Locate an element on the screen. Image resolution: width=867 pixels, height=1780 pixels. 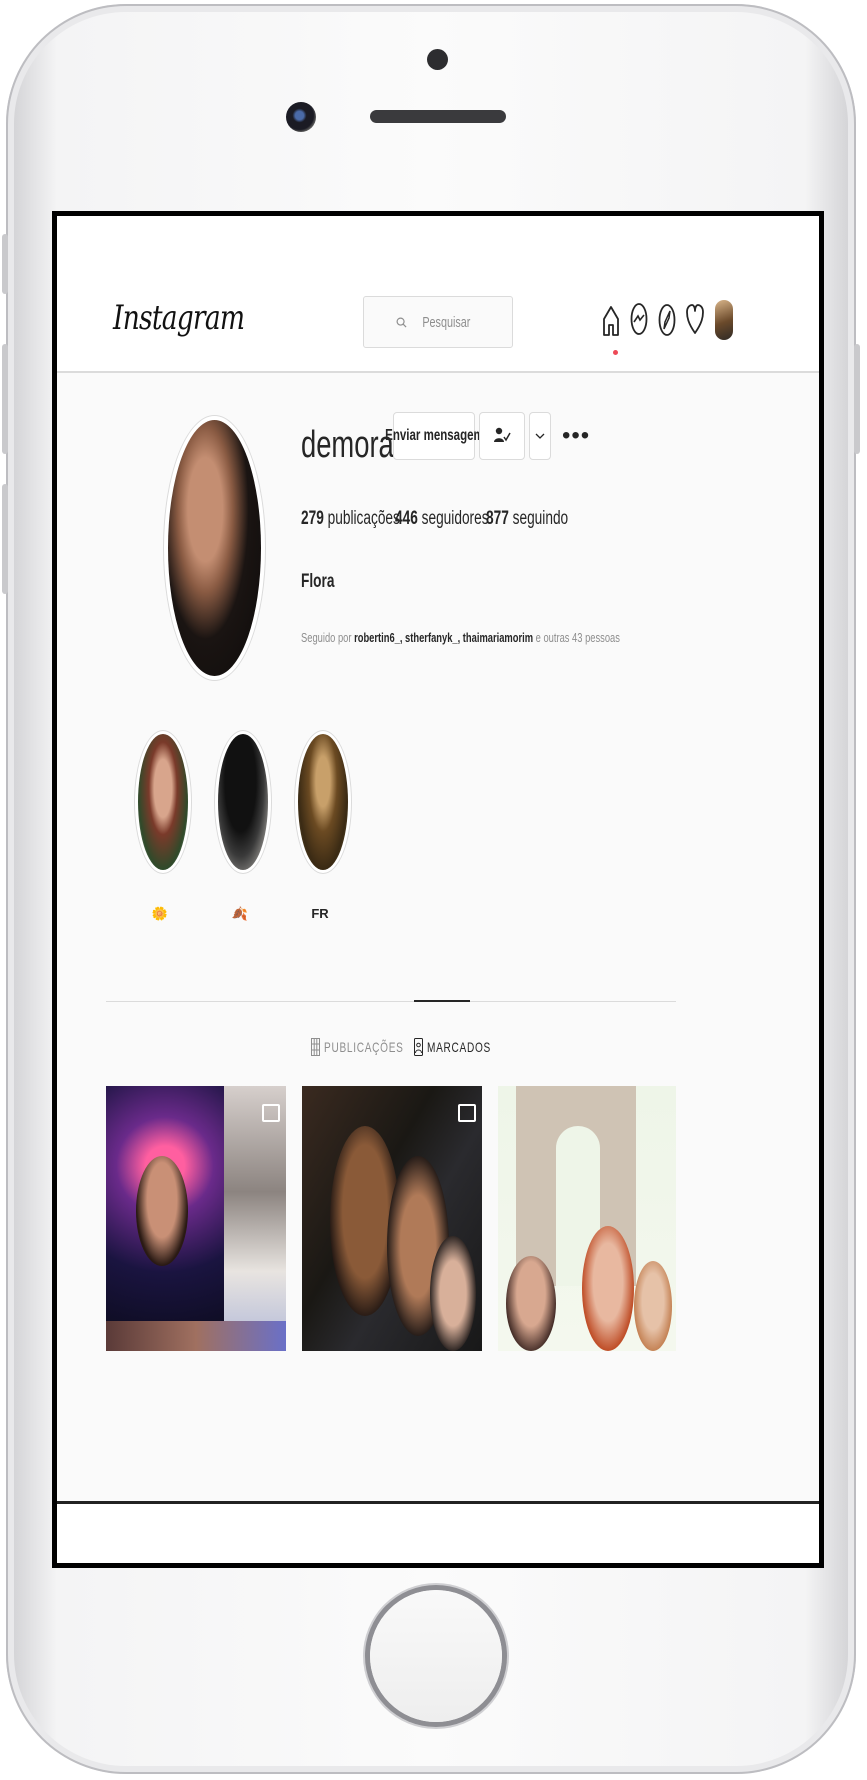
following-button is located at coordinates (502, 436).